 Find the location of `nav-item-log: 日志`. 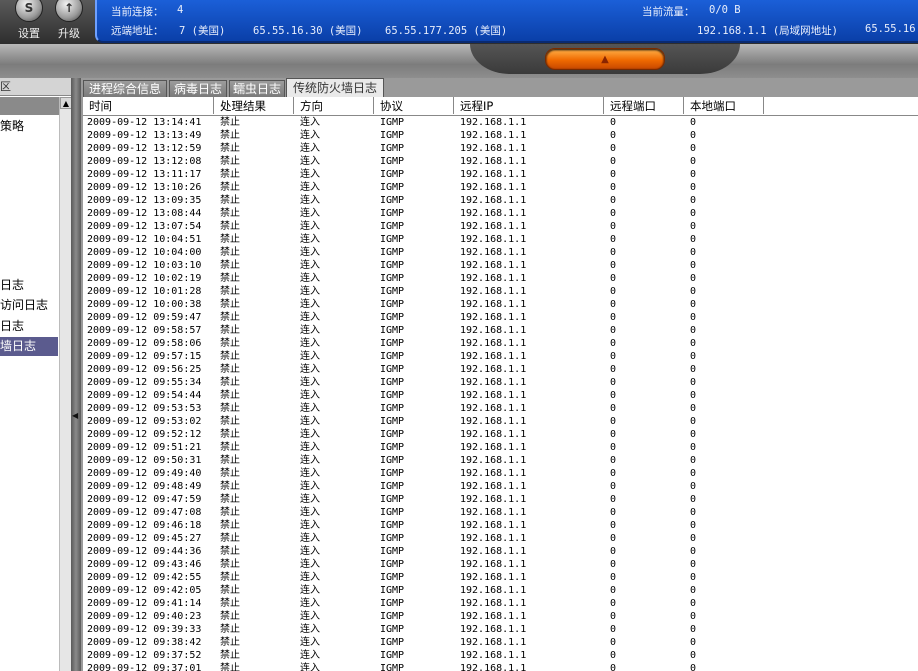

nav-item-log: 日志 is located at coordinates (29, 285).